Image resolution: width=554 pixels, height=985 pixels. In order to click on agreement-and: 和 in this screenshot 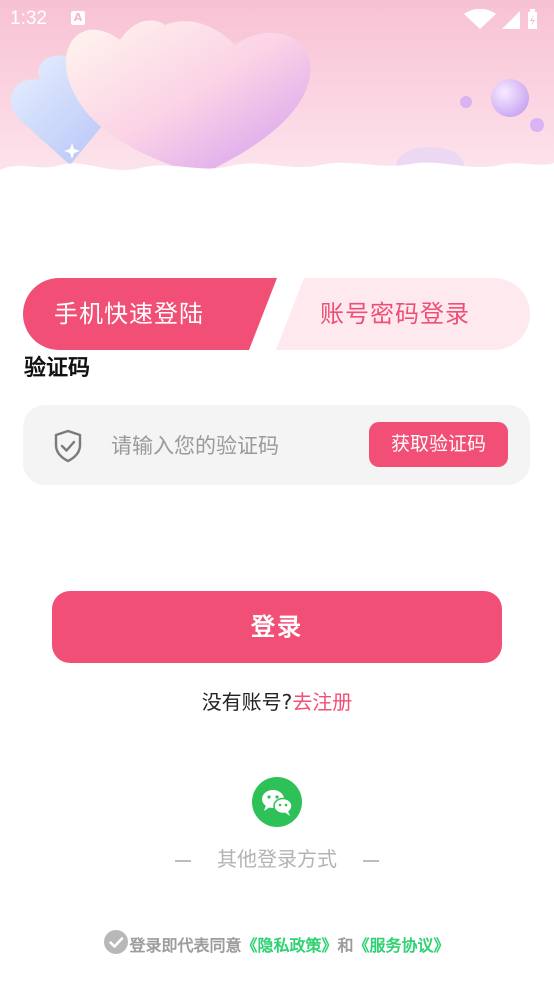, I will do `click(345, 945)`.